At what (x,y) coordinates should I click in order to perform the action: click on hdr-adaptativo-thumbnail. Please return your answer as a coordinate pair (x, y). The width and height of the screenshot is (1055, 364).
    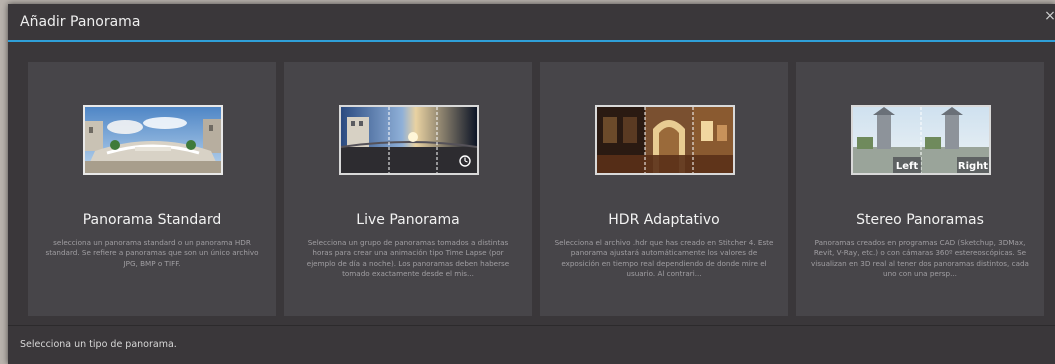
    Looking at the image, I should click on (665, 140).